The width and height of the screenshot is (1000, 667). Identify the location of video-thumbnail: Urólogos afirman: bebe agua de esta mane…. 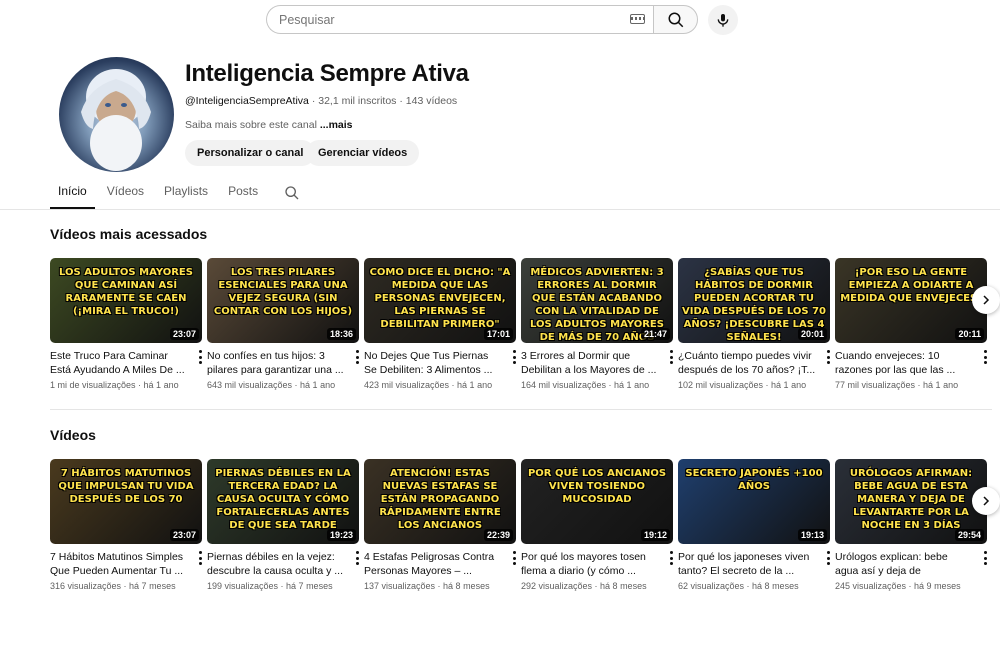
(911, 501).